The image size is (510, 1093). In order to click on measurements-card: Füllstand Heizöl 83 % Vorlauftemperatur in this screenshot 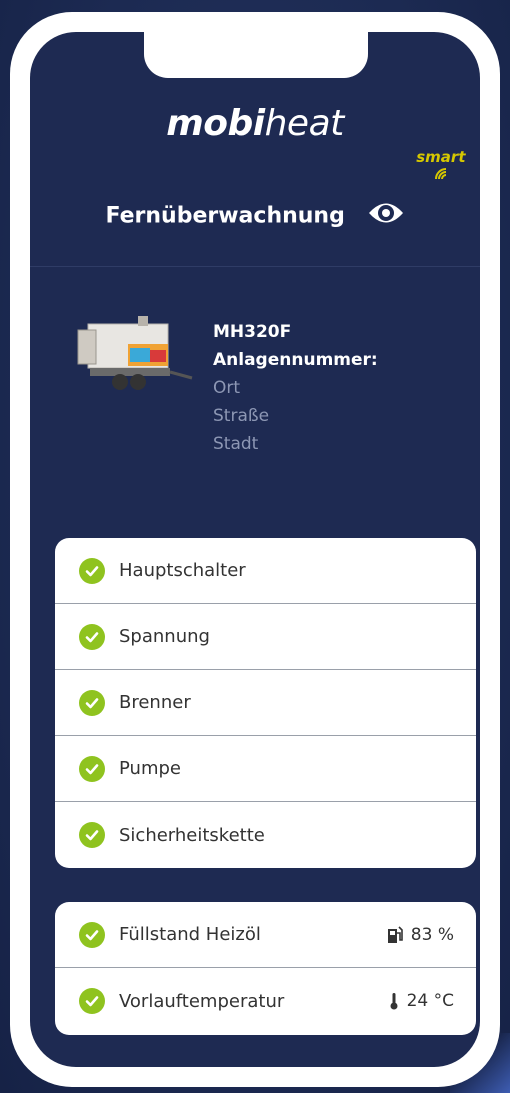, I will do `click(265, 968)`.